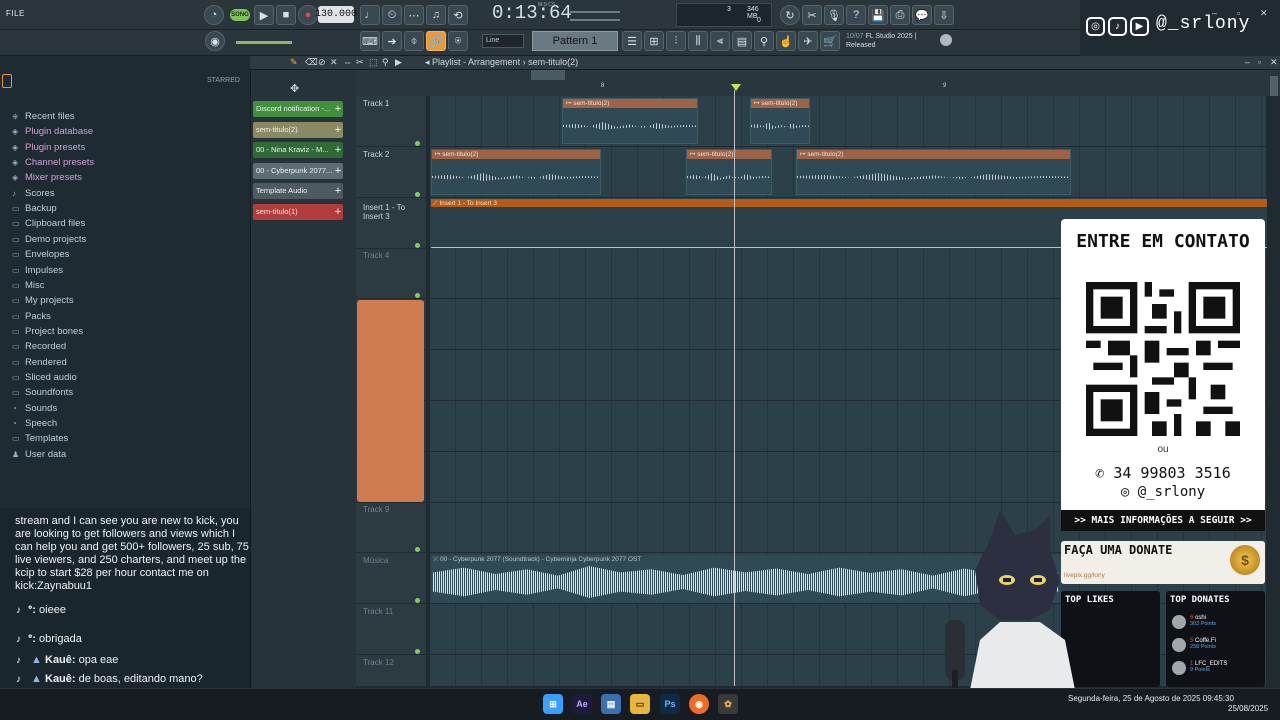  I want to click on mic-input-icon: ⌽, so click(414, 41).